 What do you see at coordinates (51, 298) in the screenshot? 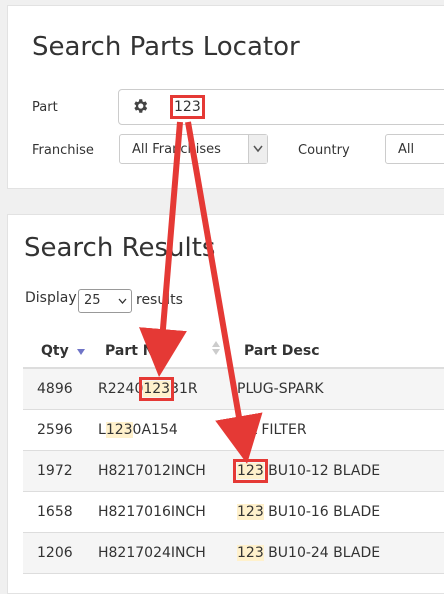
I see `display-prefix: Display` at bounding box center [51, 298].